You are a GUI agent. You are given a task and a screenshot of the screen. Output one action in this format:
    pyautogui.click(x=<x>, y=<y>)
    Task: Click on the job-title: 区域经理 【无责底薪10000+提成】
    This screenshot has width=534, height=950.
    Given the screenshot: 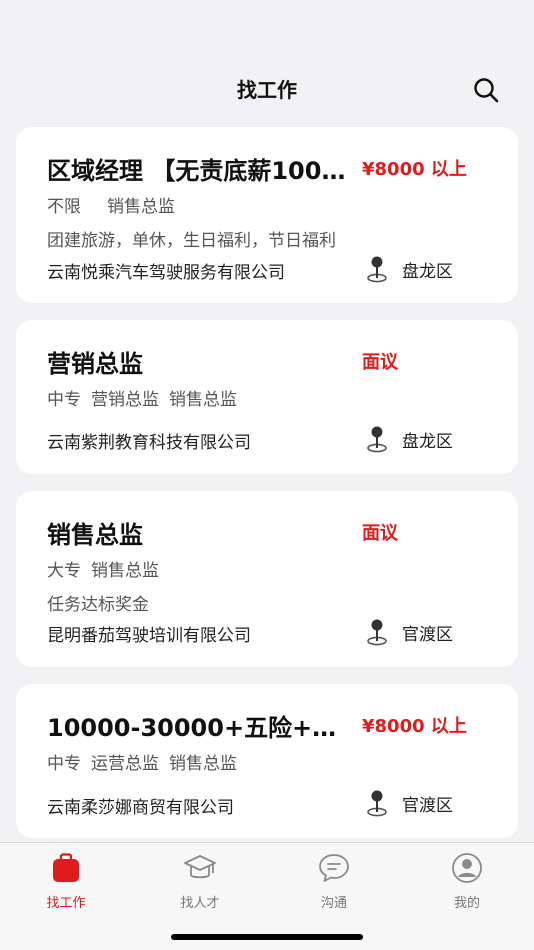 What is the action you would take?
    pyautogui.click(x=197, y=171)
    